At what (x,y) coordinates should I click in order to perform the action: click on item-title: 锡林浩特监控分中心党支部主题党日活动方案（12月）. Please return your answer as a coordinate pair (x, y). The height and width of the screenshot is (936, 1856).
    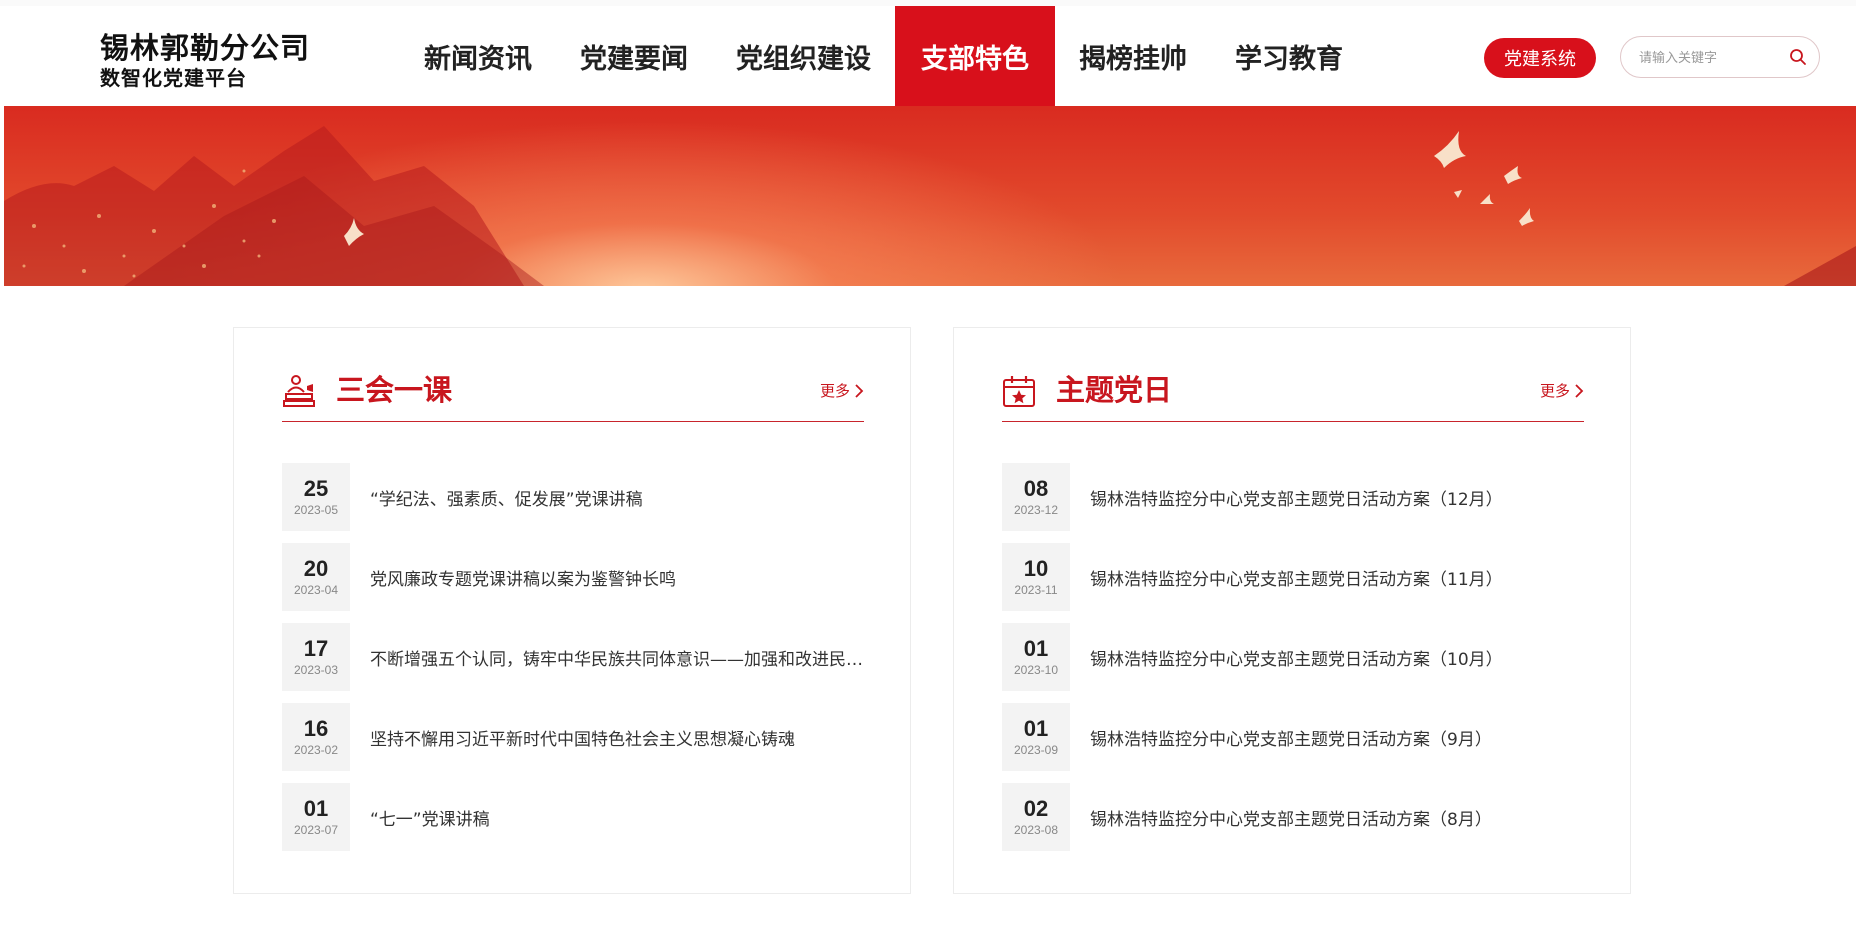
    Looking at the image, I should click on (1337, 497).